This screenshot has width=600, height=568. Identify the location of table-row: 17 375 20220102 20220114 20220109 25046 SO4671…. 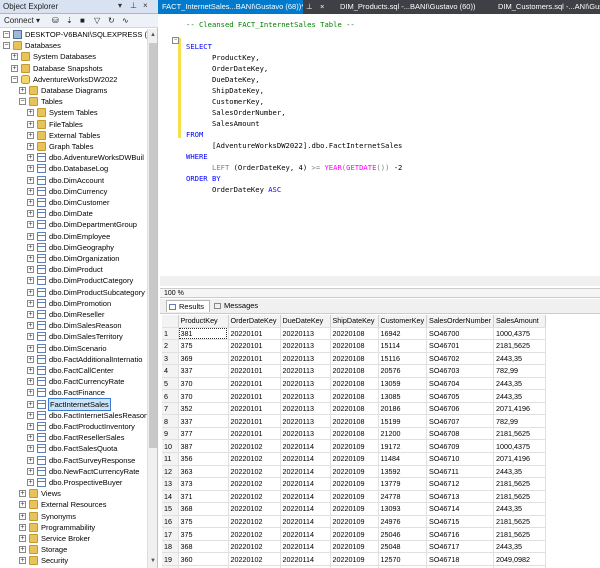
(354, 534).